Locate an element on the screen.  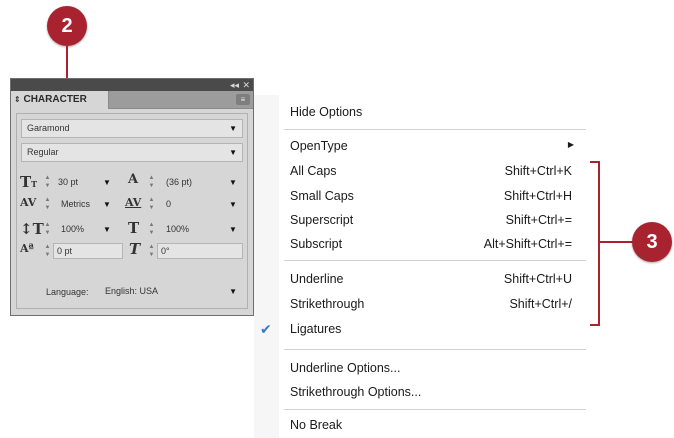
menu-item-all-caps: All Caps Shift+Ctrl+K is located at coordinates (426, 171).